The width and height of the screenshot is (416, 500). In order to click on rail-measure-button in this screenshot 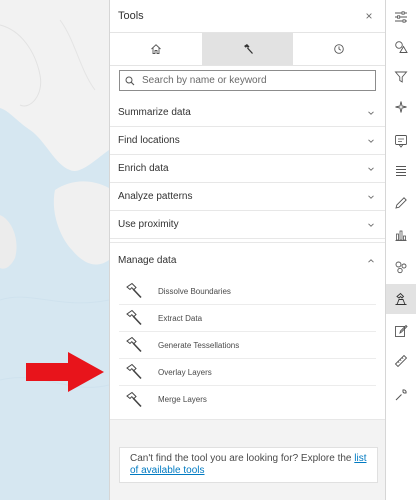, I will do `click(401, 361)`.